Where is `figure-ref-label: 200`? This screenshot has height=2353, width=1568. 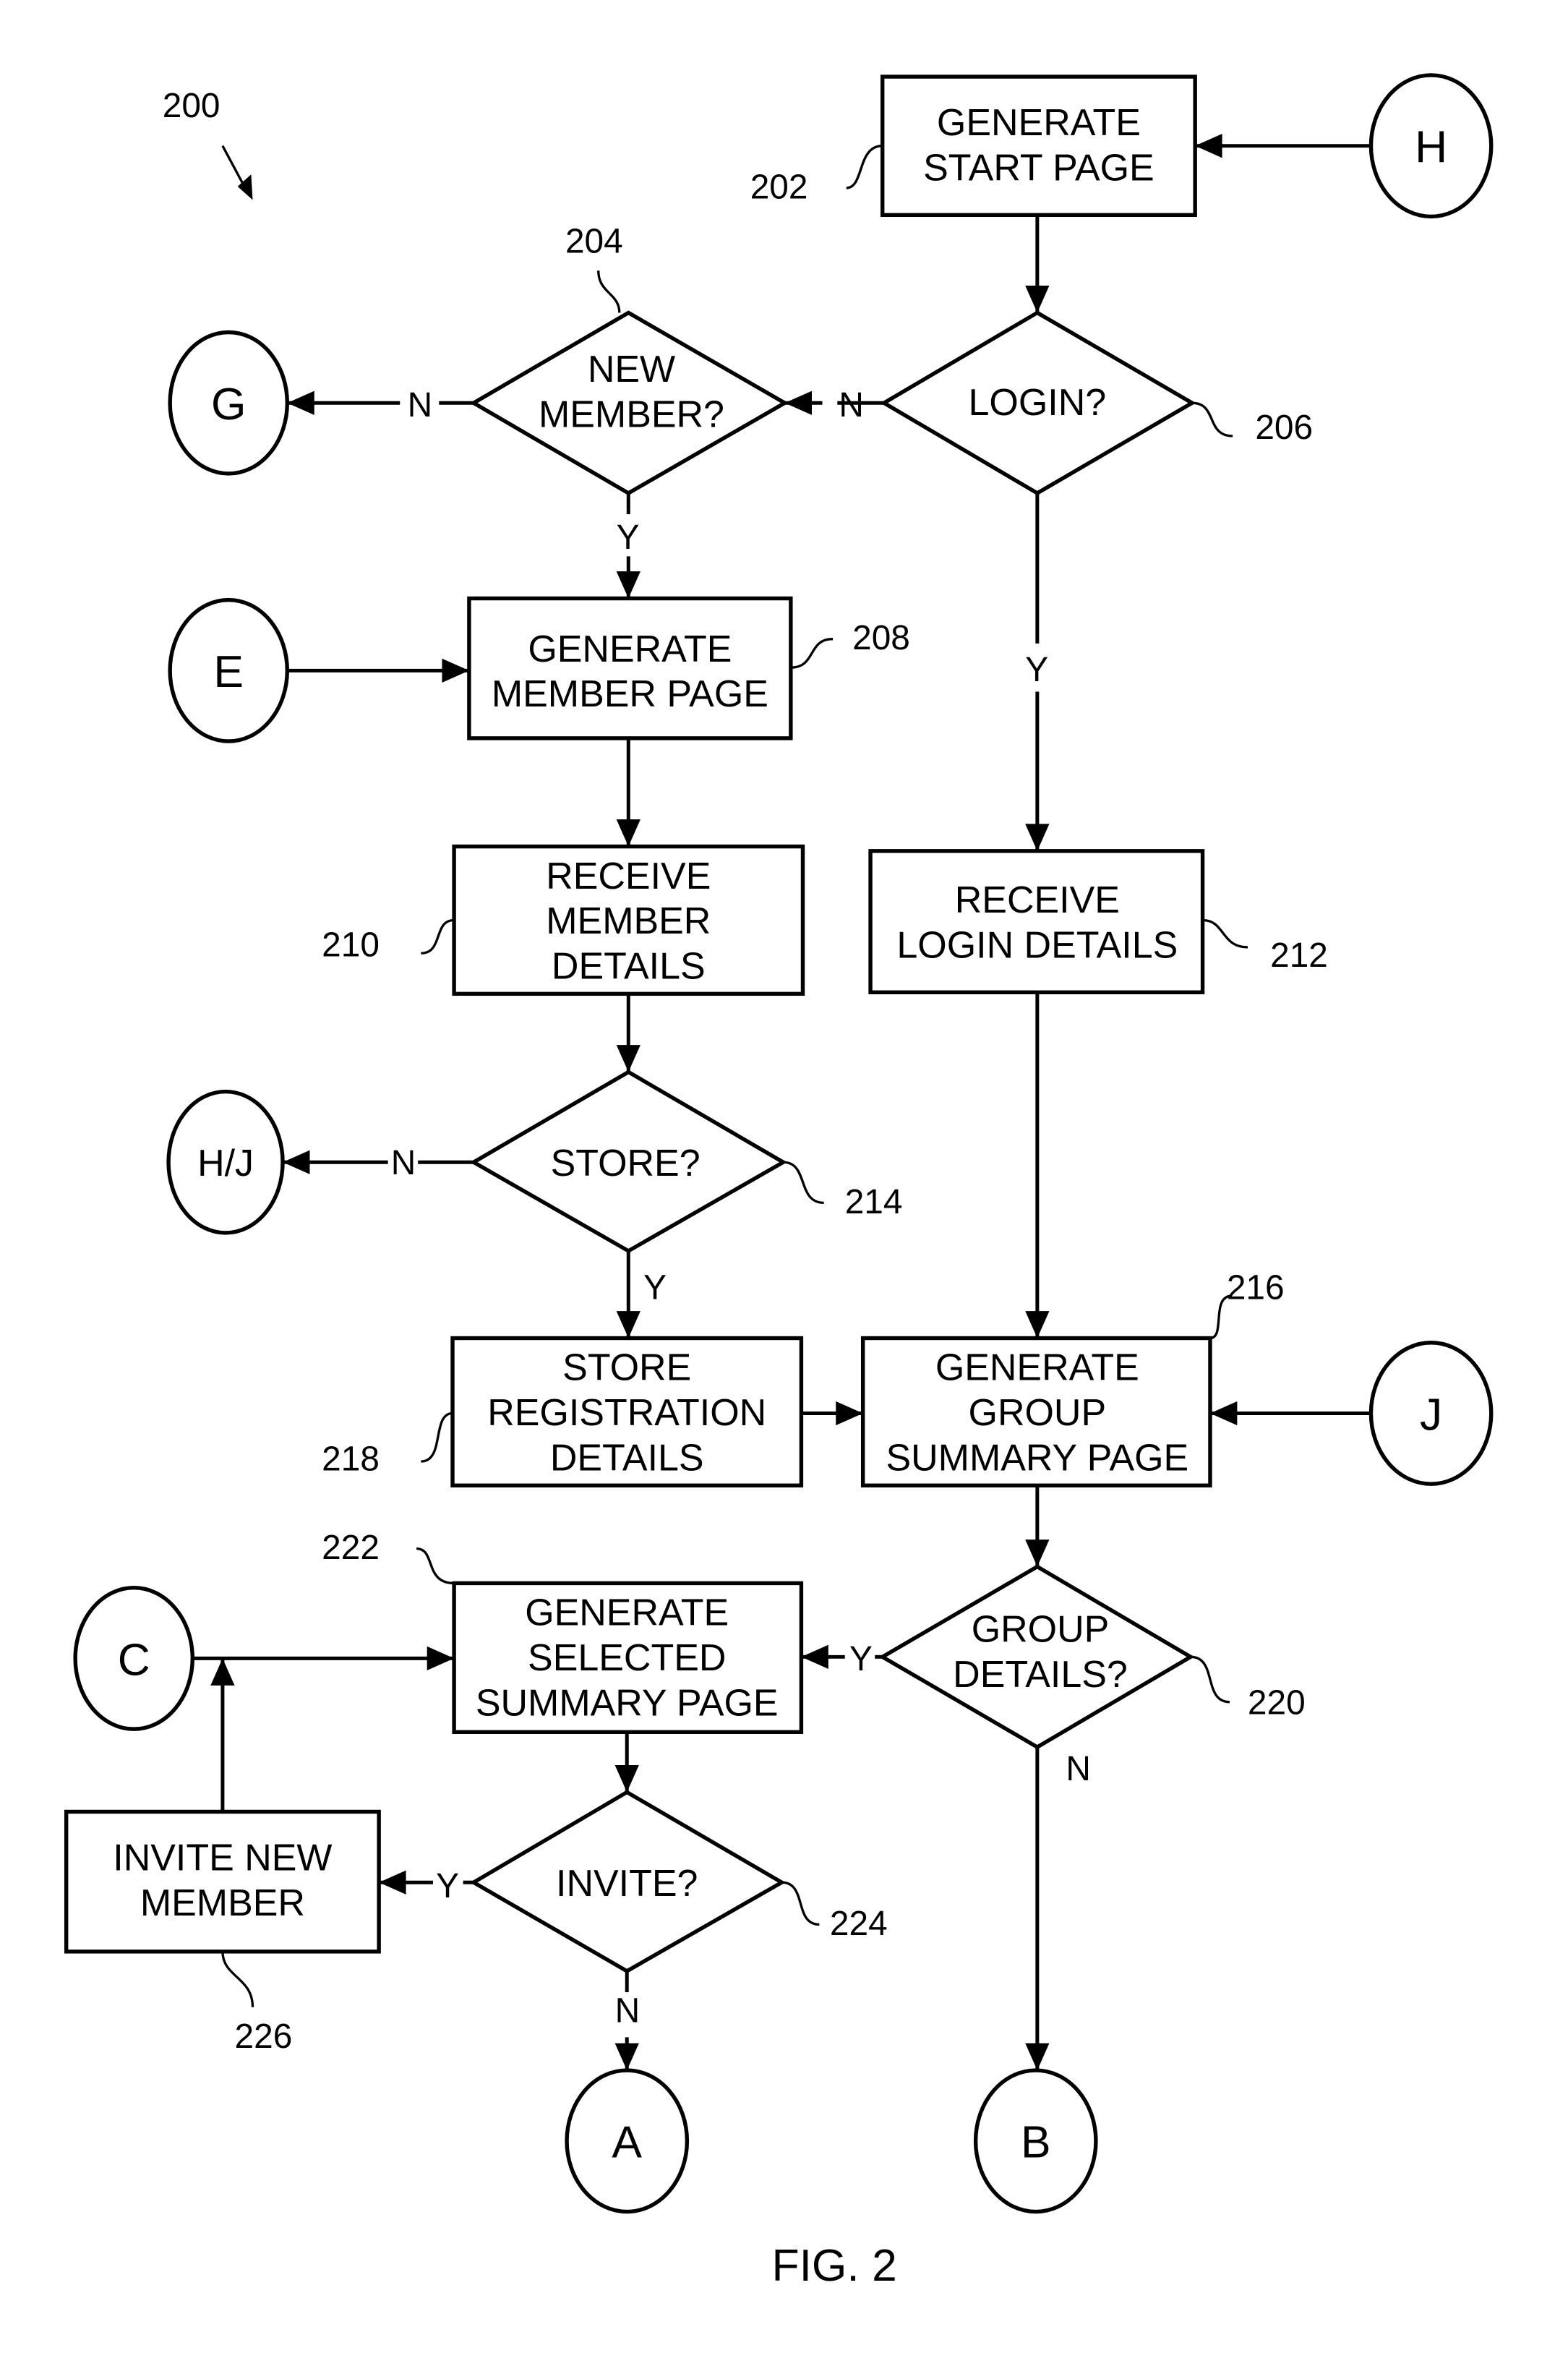
figure-ref-label: 200 is located at coordinates (191, 106).